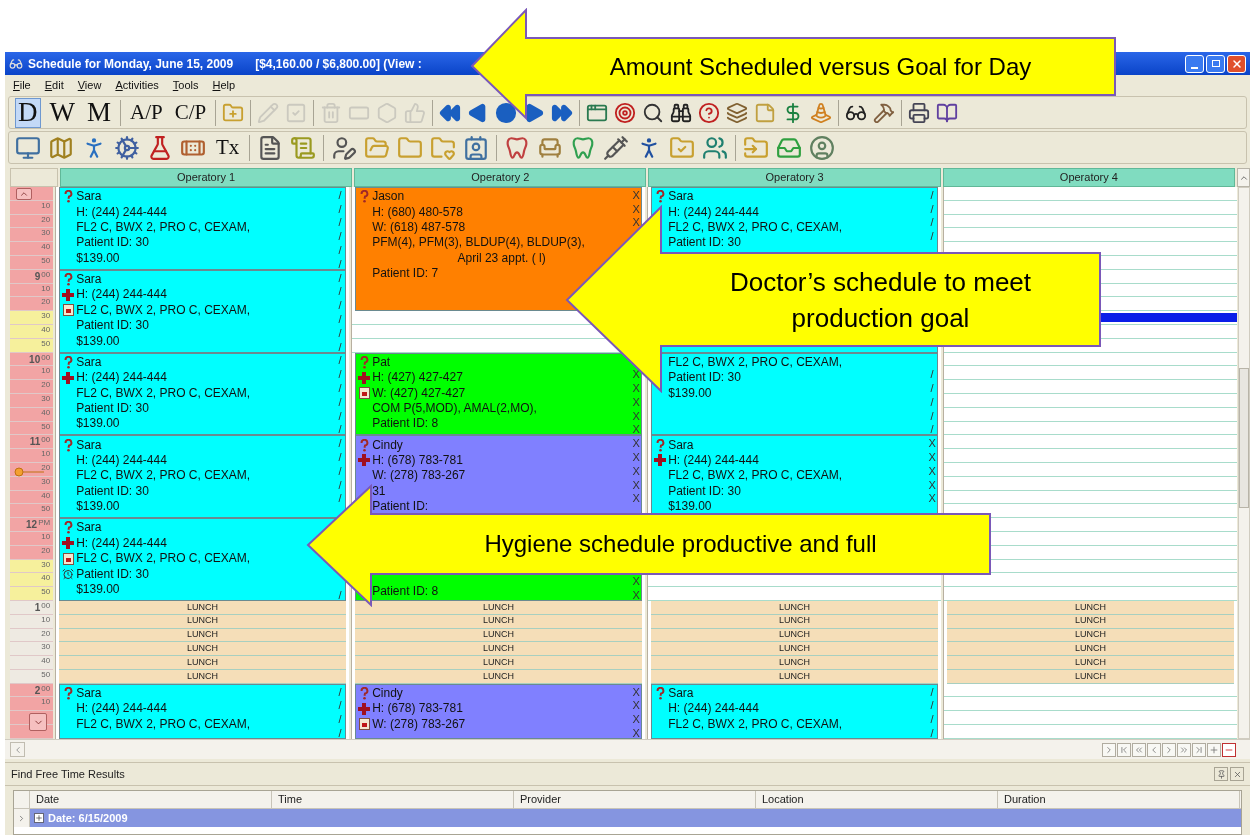 This screenshot has width=1250, height=835. What do you see at coordinates (709, 112) in the screenshot?
I see `help-circle-icon` at bounding box center [709, 112].